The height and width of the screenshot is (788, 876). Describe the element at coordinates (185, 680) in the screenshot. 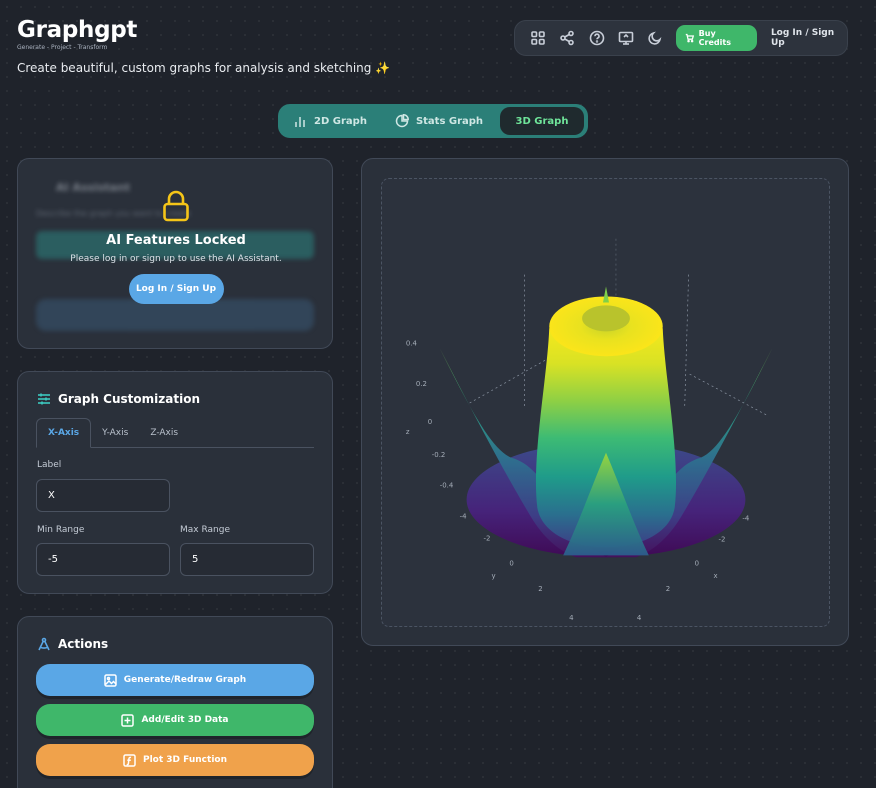

I see `generate-graph-label: Generate/Redraw Graph` at that location.